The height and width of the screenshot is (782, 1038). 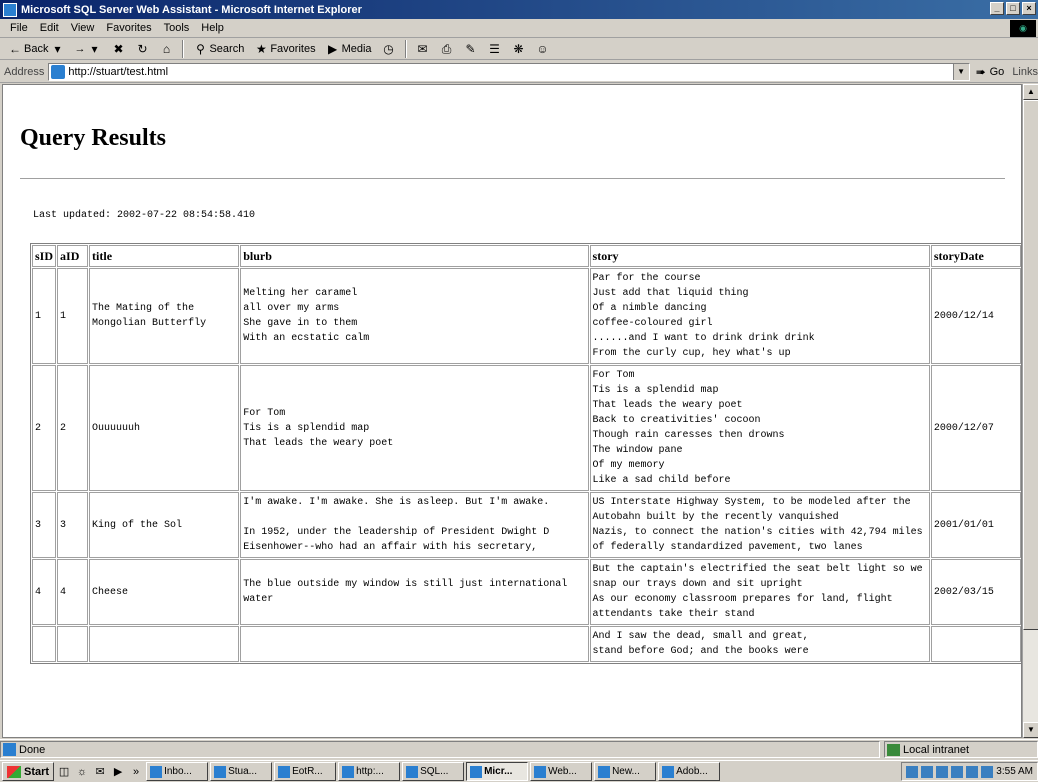 What do you see at coordinates (183, 48) in the screenshot?
I see `toolbar-separator` at bounding box center [183, 48].